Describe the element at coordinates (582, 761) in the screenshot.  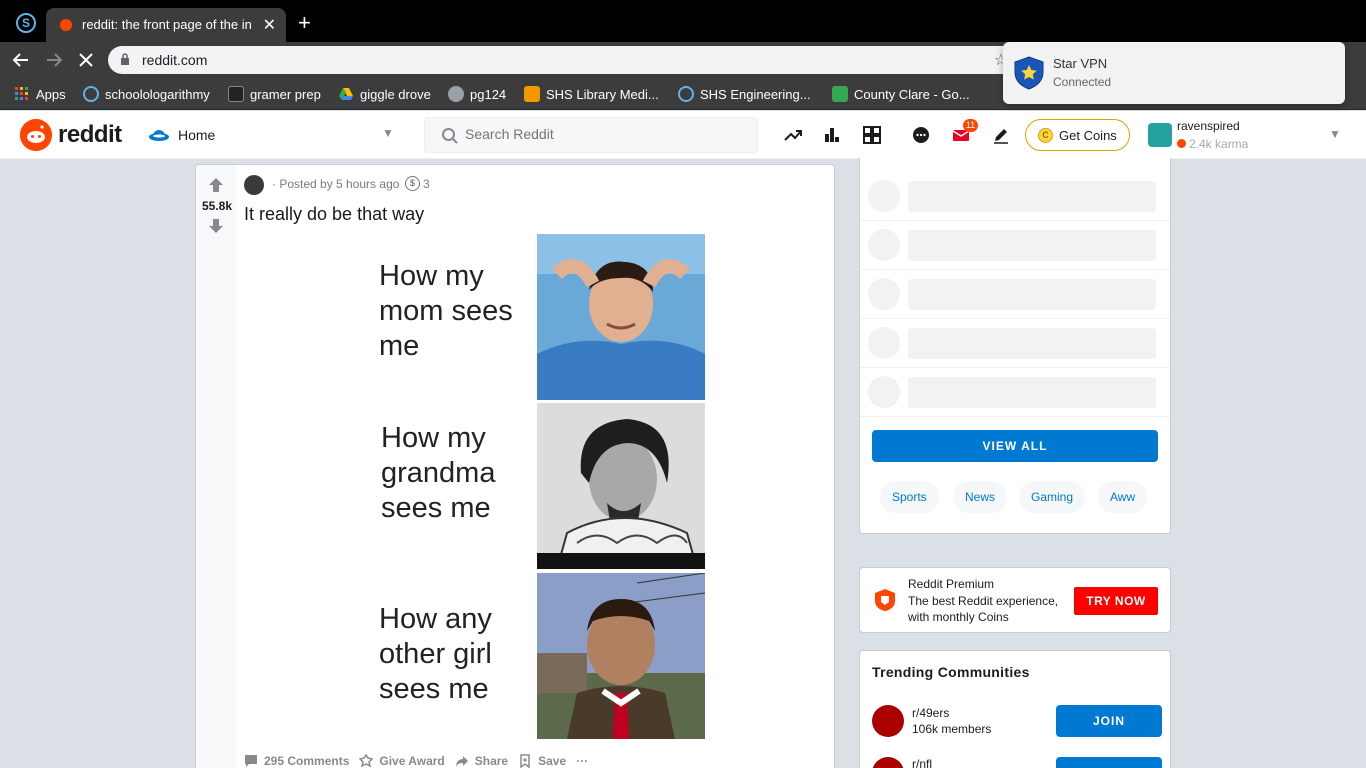
I see `more-options-button: ···` at that location.